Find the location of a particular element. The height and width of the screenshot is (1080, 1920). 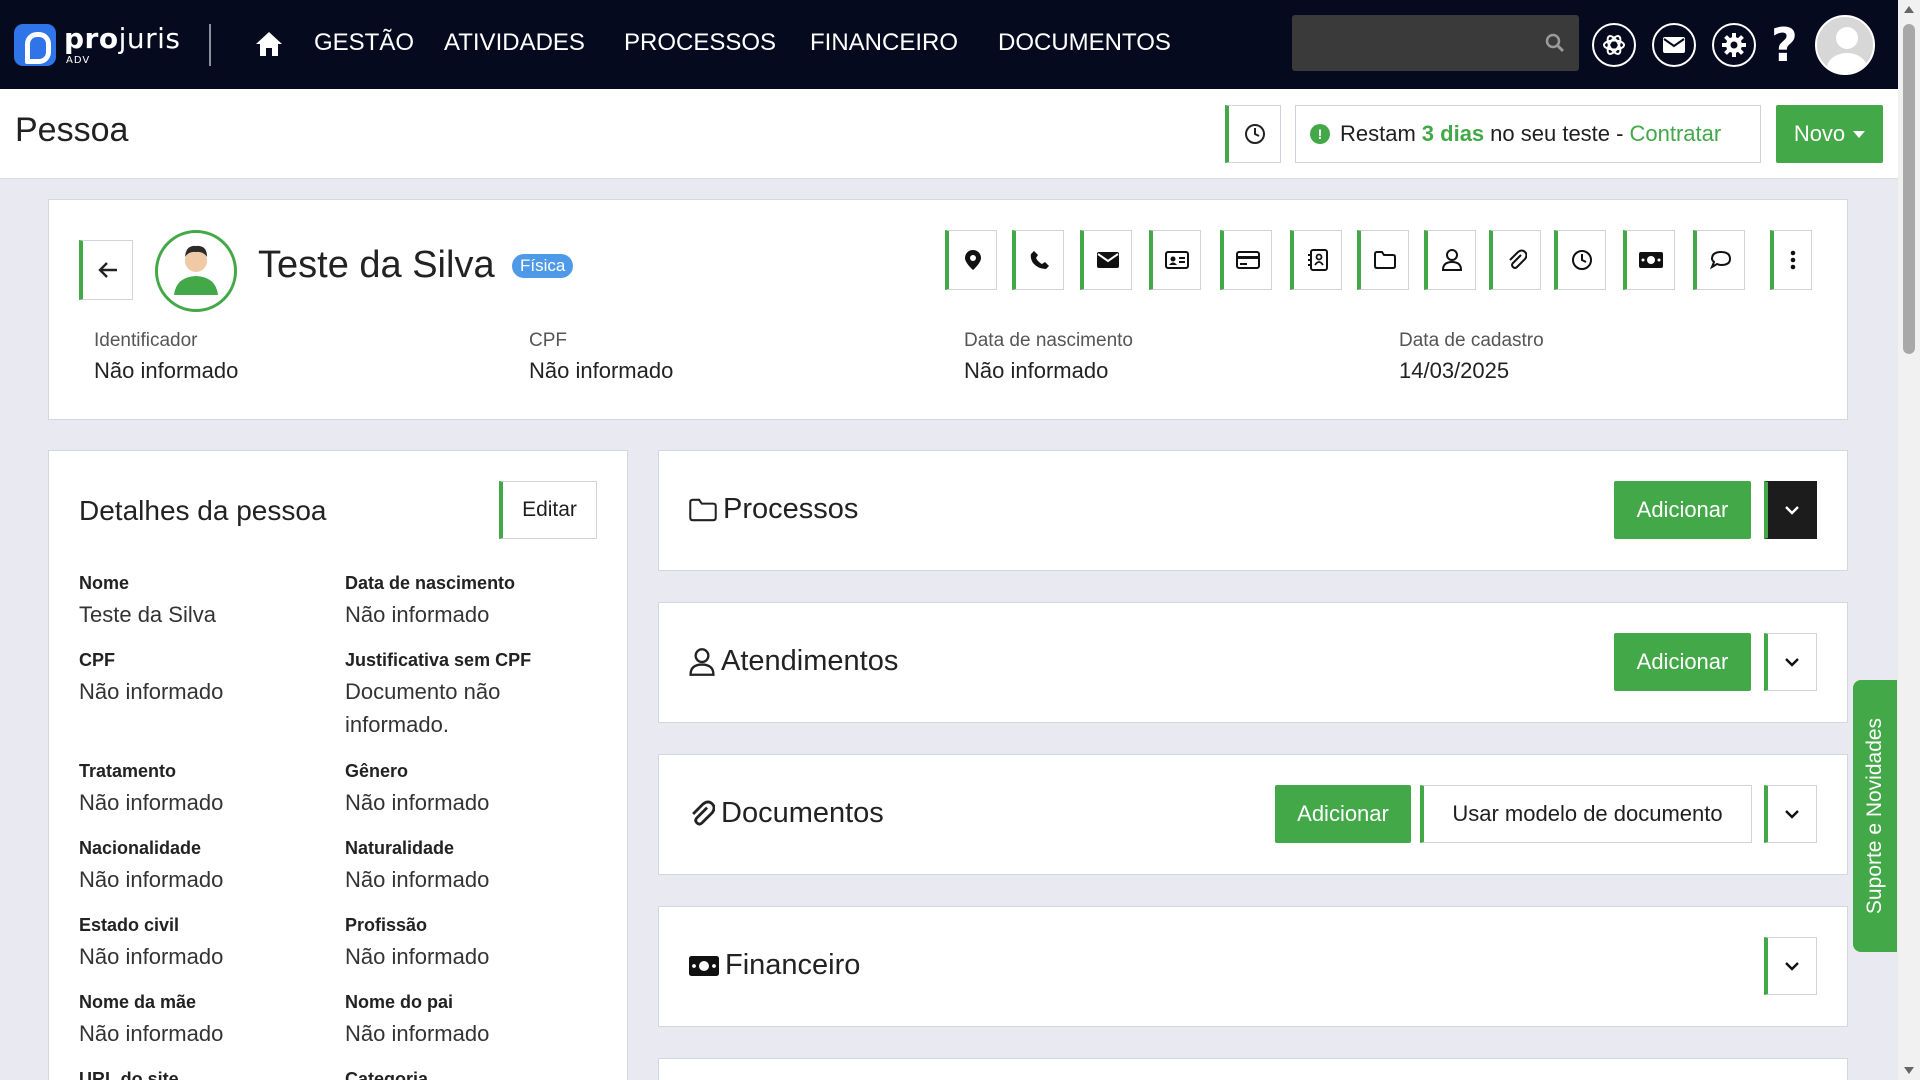

documents-expand-button is located at coordinates (1790, 814).